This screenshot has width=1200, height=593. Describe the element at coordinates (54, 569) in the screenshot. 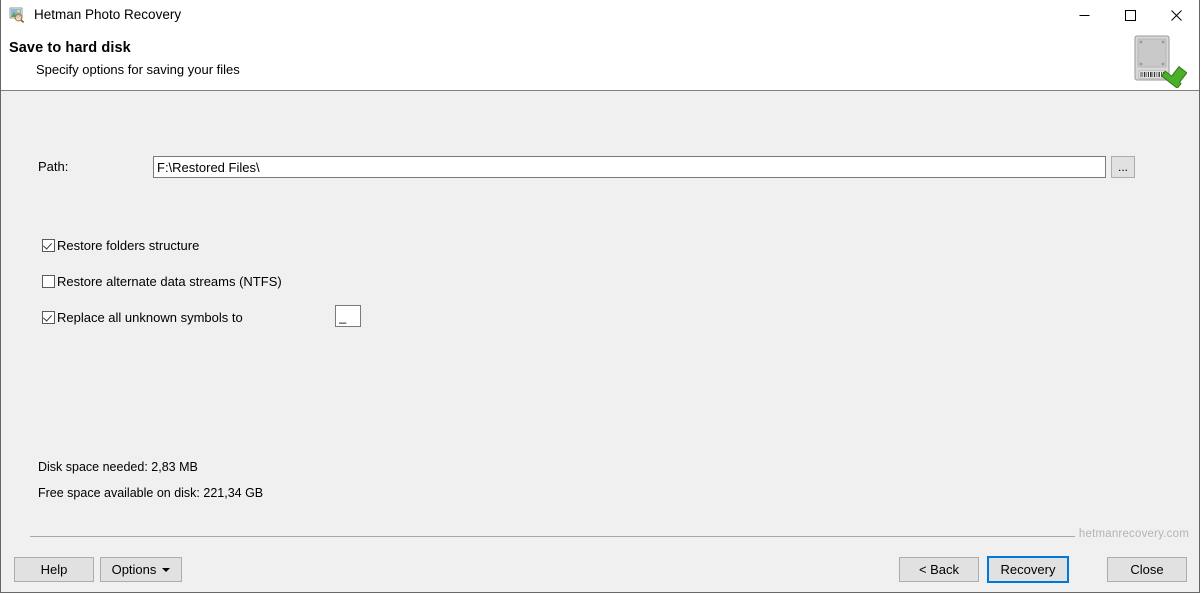

I see `help-button: Help` at that location.